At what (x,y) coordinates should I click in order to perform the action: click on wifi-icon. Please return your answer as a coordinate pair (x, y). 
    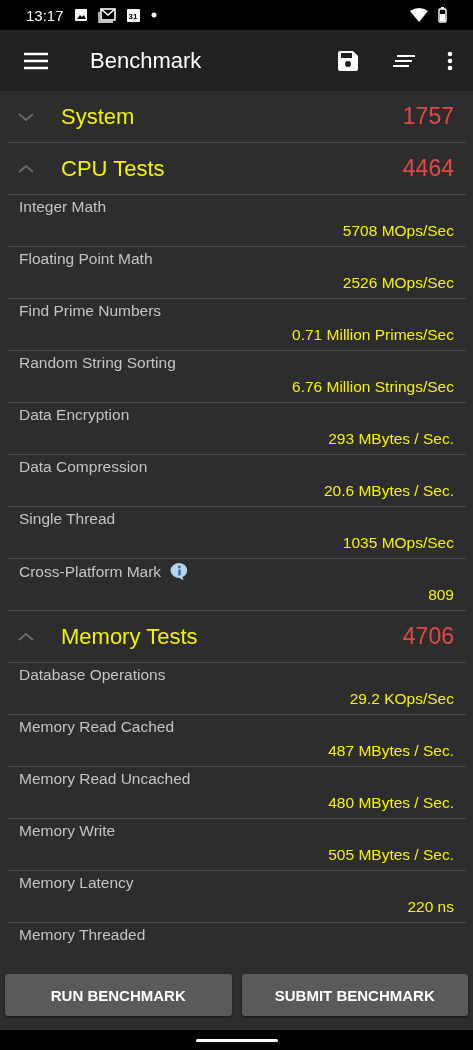
    Looking at the image, I should click on (419, 15).